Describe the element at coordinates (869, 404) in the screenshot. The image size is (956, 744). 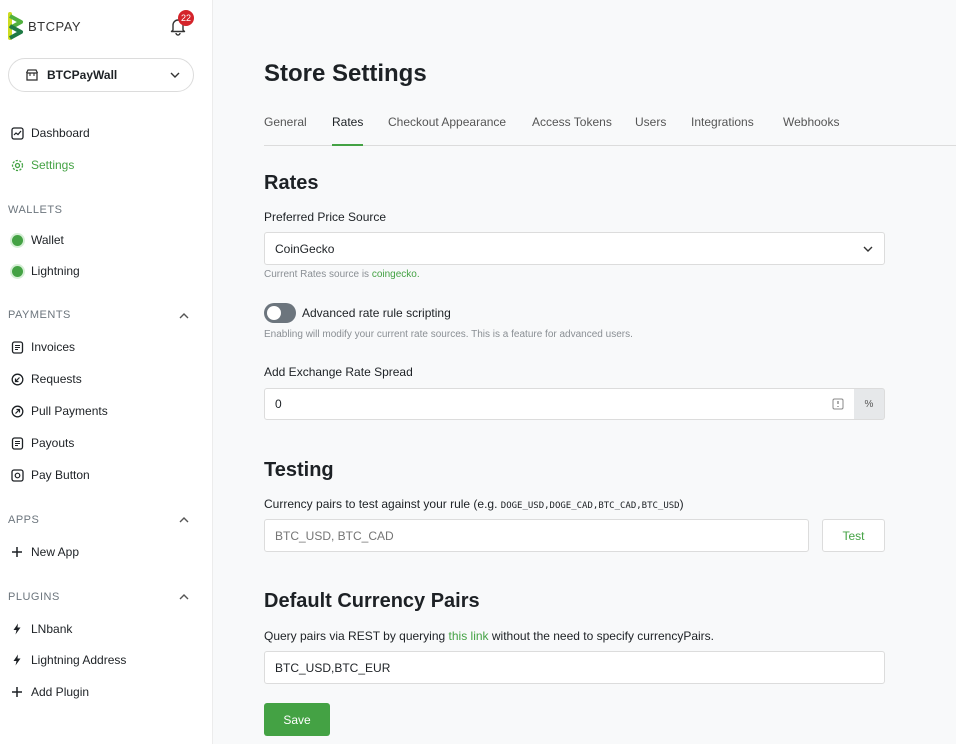
I see `percent-addon: %` at that location.